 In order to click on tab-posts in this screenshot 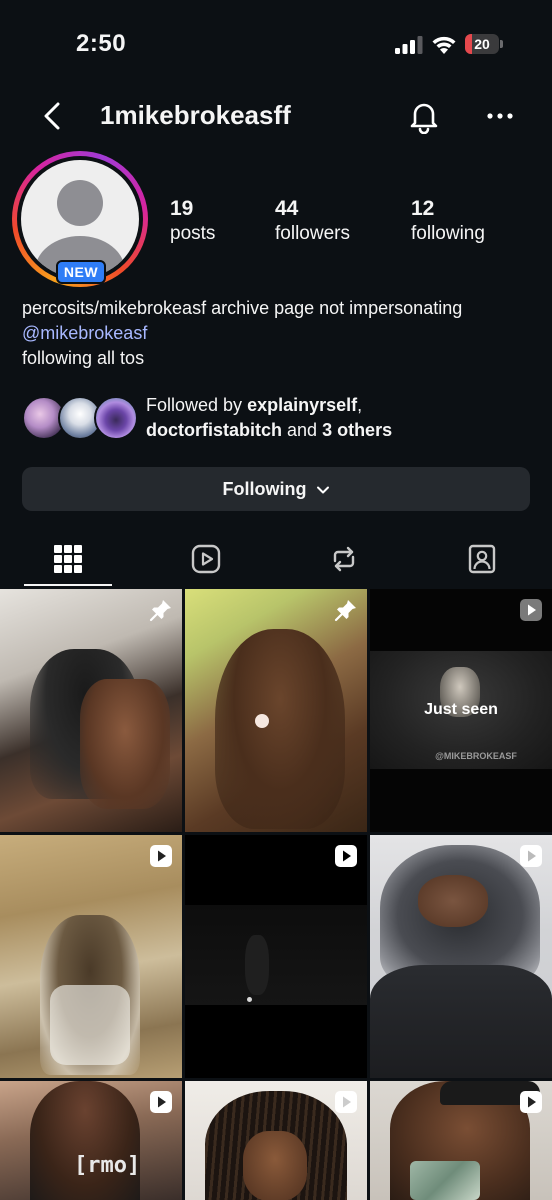, I will do `click(68, 559)`.